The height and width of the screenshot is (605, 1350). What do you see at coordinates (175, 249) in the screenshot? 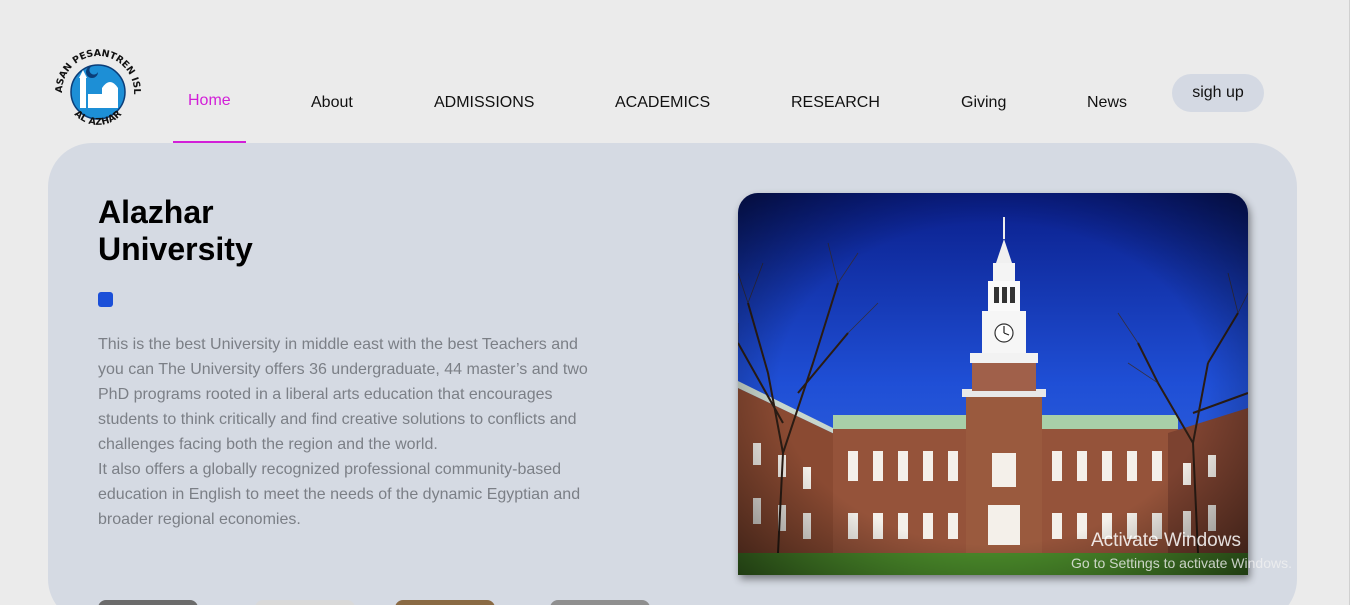
I see `title-line-2: University` at bounding box center [175, 249].